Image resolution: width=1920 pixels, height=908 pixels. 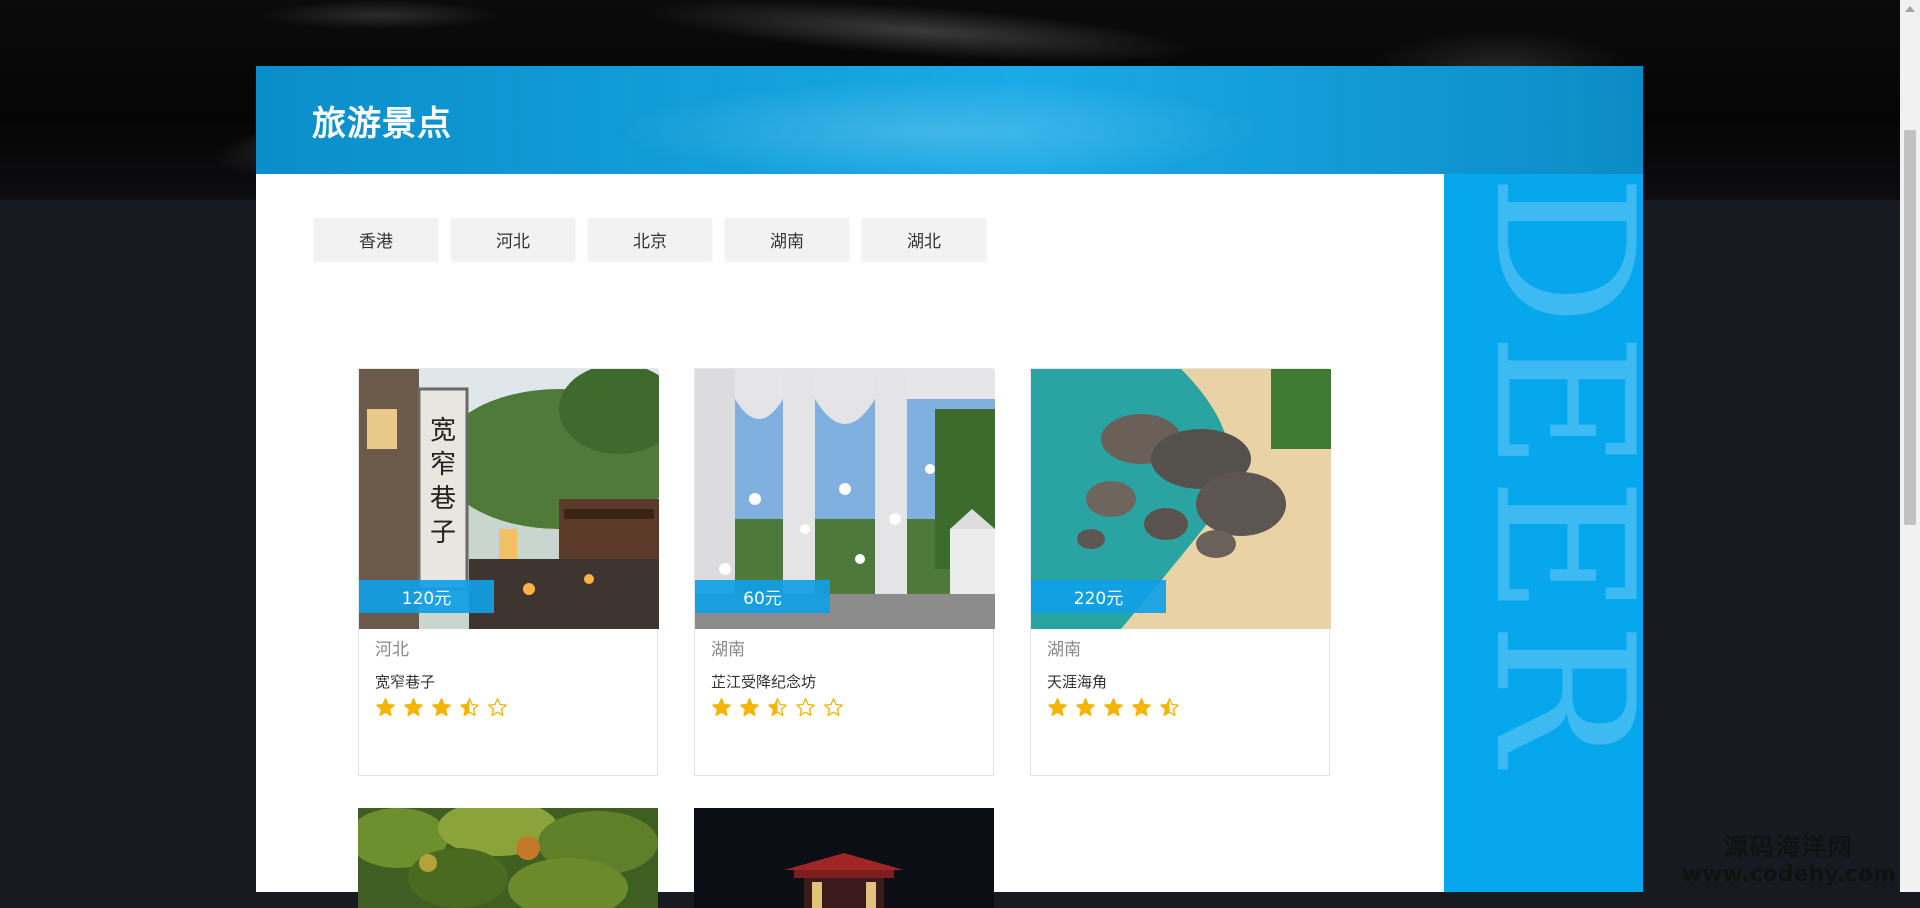 What do you see at coordinates (1548, 472) in the screenshot?
I see `decorative-text: DEER` at bounding box center [1548, 472].